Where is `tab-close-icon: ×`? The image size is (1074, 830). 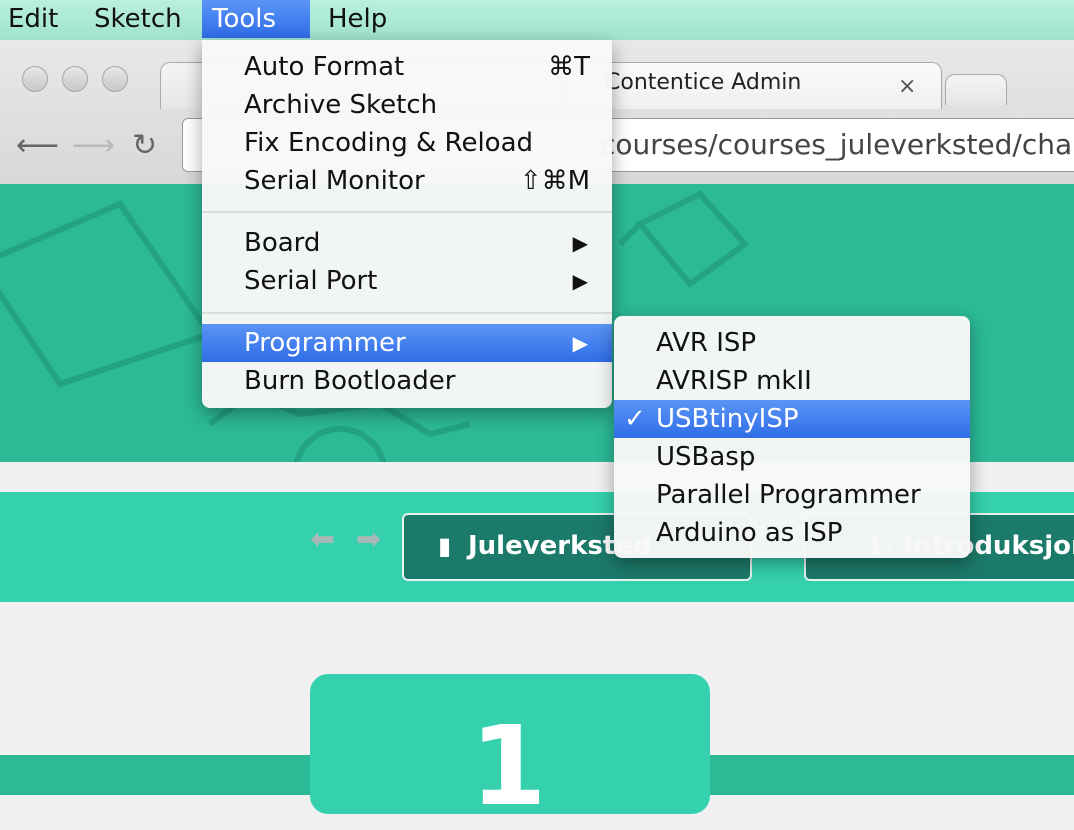 tab-close-icon: × is located at coordinates (907, 86).